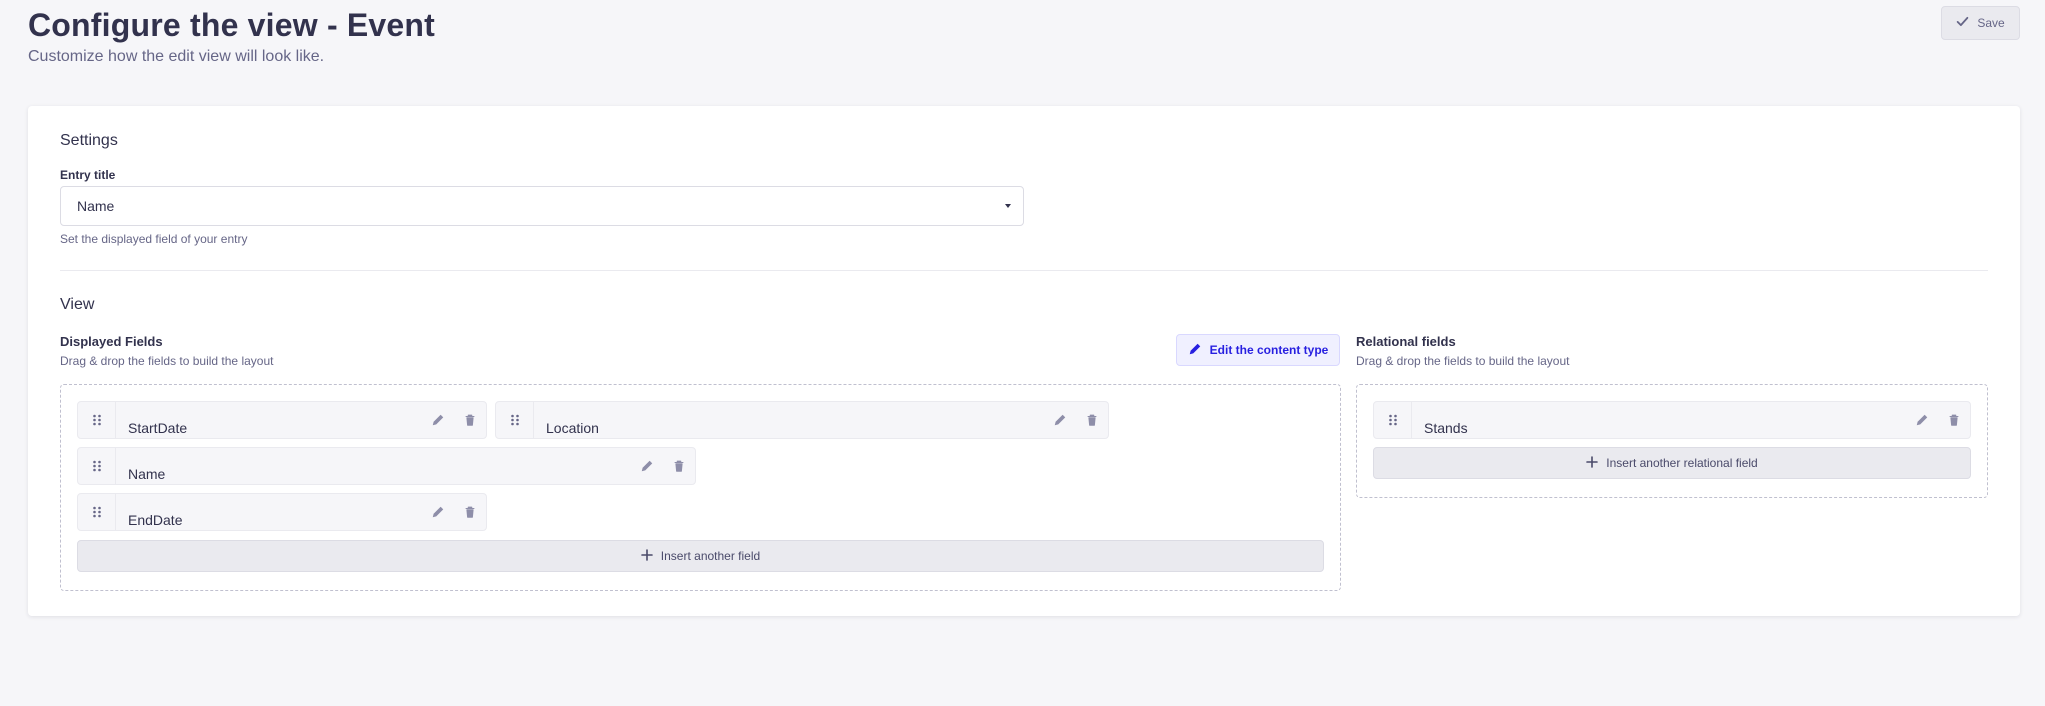 The image size is (2045, 706). What do you see at coordinates (1672, 420) in the screenshot?
I see `field-stands: Stands` at bounding box center [1672, 420].